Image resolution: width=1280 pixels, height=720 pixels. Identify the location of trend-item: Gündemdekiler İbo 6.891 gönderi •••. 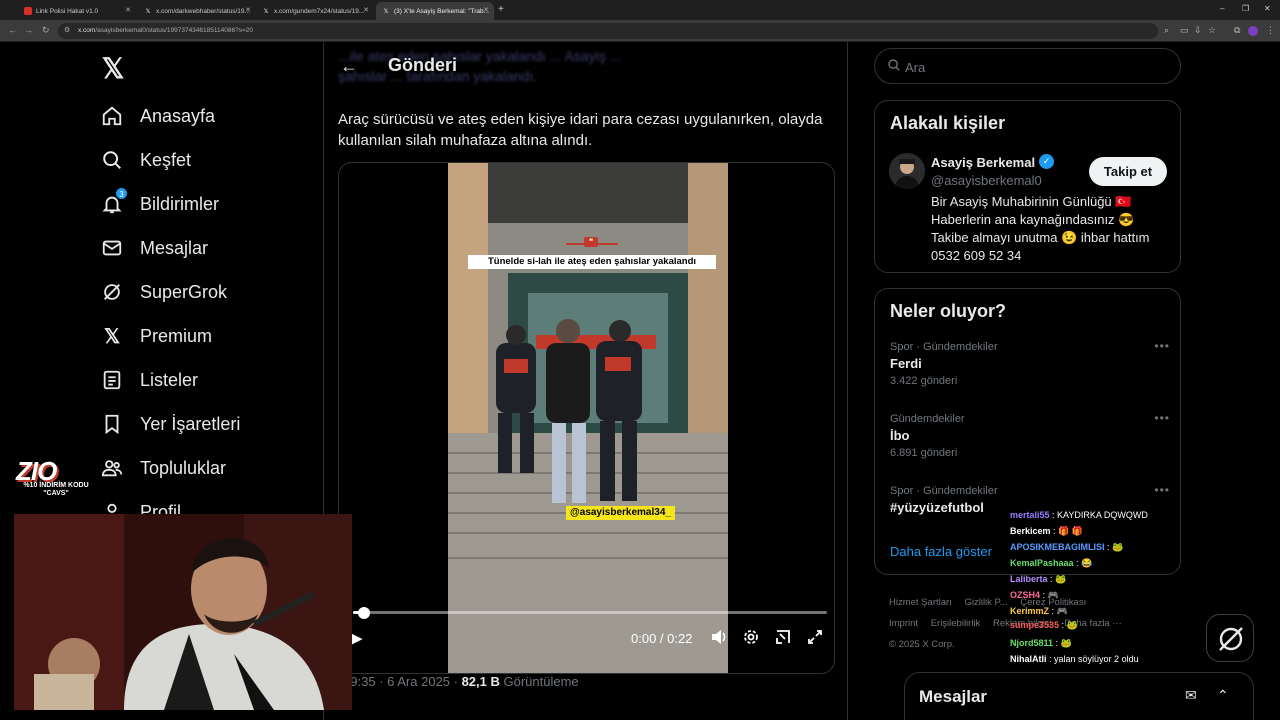
(1030, 435).